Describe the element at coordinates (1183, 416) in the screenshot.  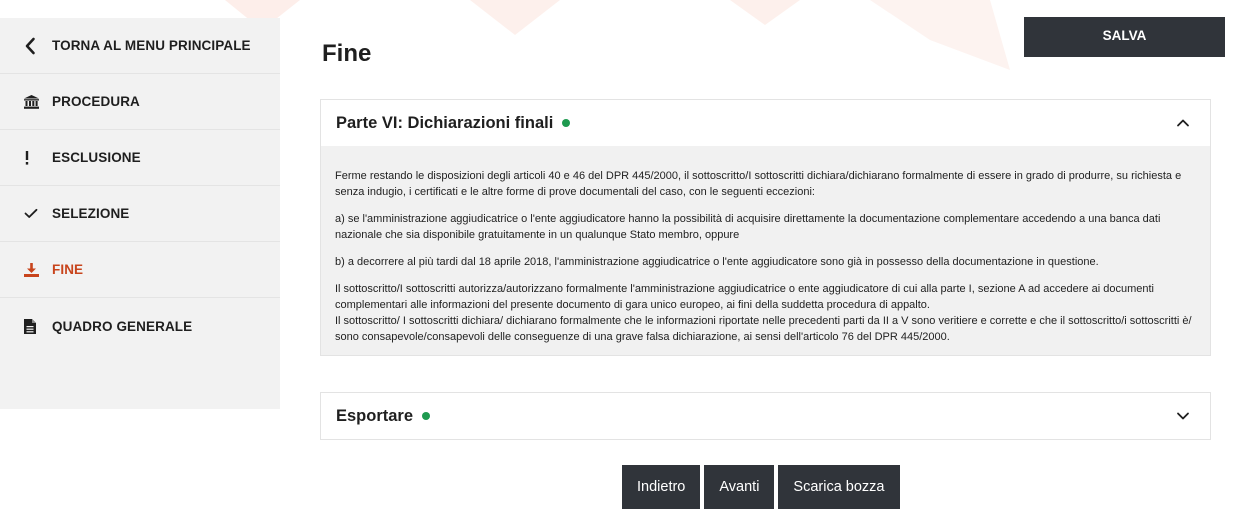
I see `chevron-down-icon` at that location.